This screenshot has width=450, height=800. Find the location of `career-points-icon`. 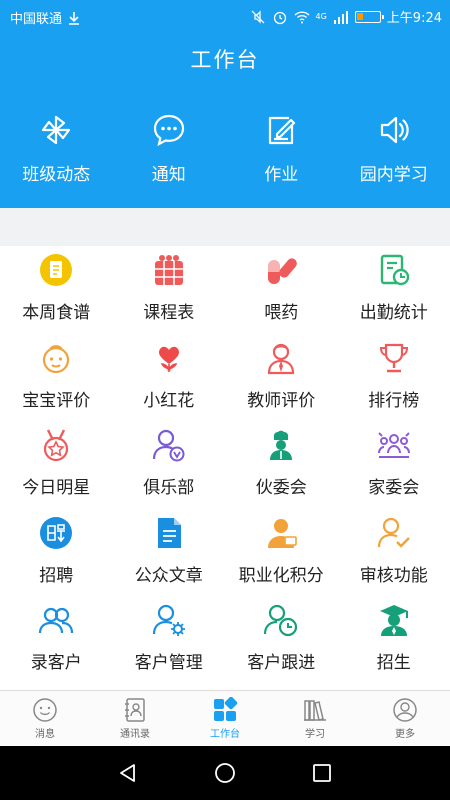

career-points-icon is located at coordinates (283, 533).